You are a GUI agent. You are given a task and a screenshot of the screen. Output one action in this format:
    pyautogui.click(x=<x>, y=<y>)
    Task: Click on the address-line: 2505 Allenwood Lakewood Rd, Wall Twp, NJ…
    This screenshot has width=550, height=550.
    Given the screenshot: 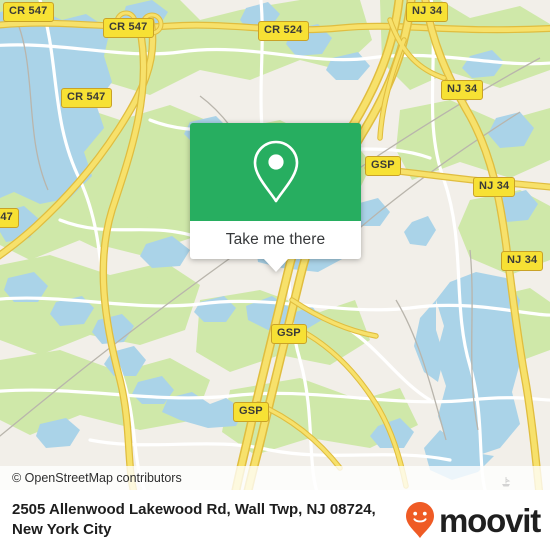 What is the action you would take?
    pyautogui.click(x=194, y=510)
    